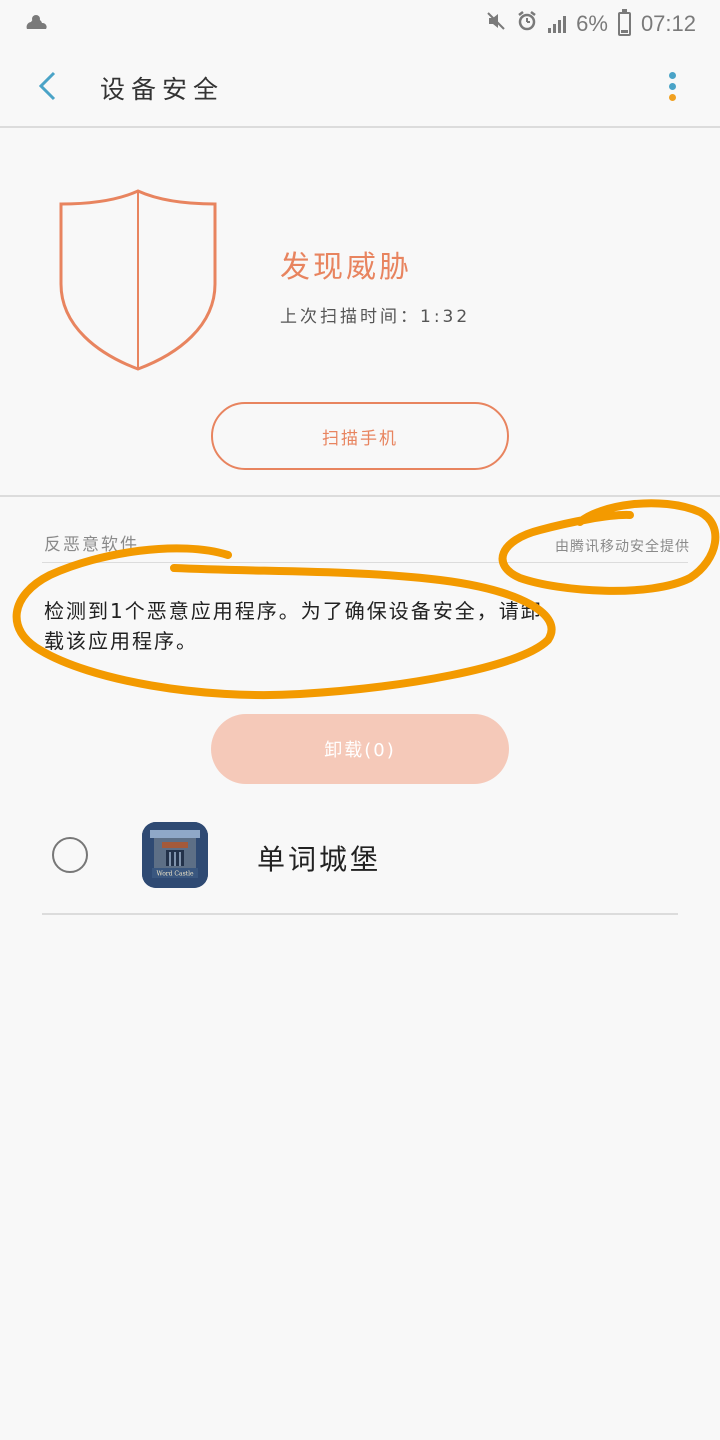 Image resolution: width=720 pixels, height=1440 pixels. I want to click on scan-phone-button: 扫描手机, so click(360, 436).